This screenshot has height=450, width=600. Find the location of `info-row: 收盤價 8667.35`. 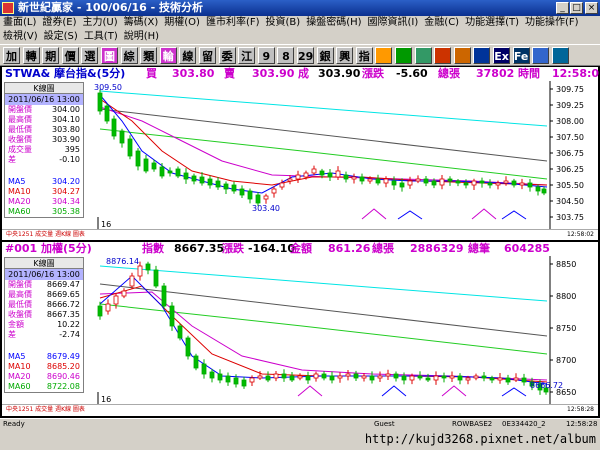

info-row: 收盤價 8667.35 is located at coordinates (44, 315).